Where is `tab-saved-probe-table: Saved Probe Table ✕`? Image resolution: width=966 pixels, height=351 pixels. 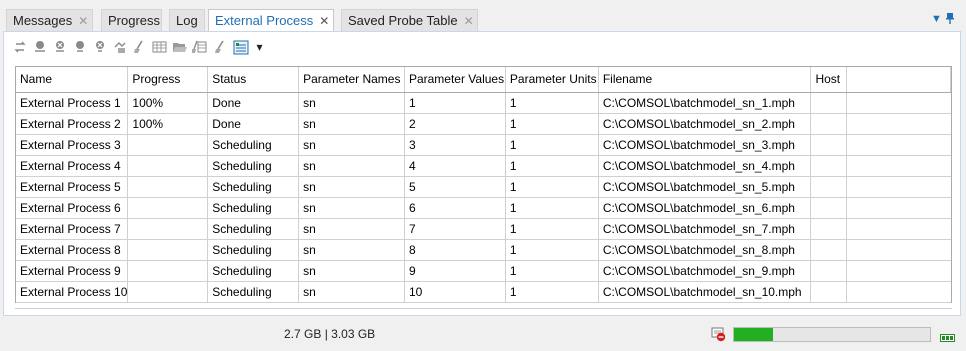
tab-saved-probe-table: Saved Probe Table ✕ is located at coordinates (409, 20).